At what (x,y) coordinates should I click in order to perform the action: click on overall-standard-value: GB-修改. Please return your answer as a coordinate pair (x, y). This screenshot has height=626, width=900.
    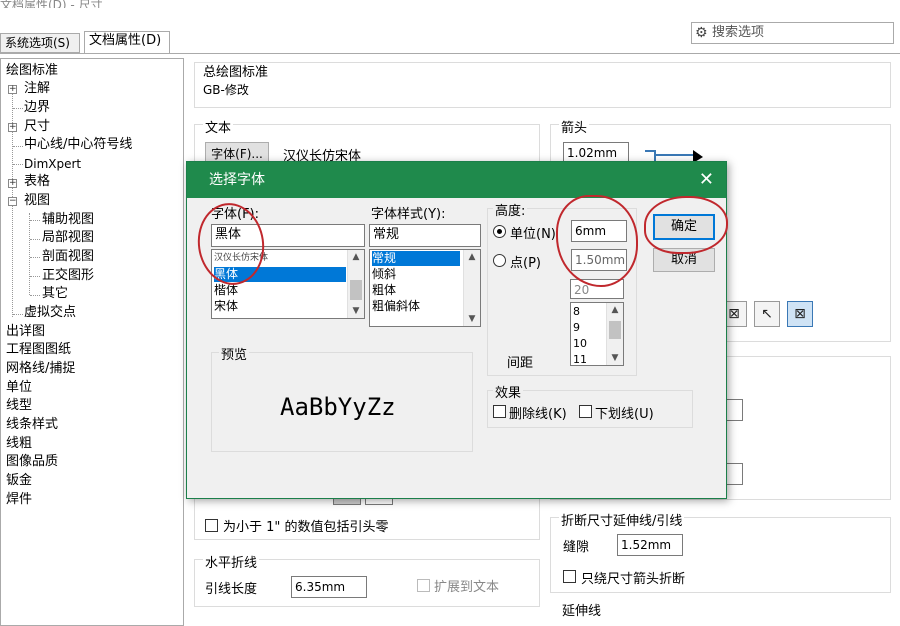
    Looking at the image, I should click on (226, 90).